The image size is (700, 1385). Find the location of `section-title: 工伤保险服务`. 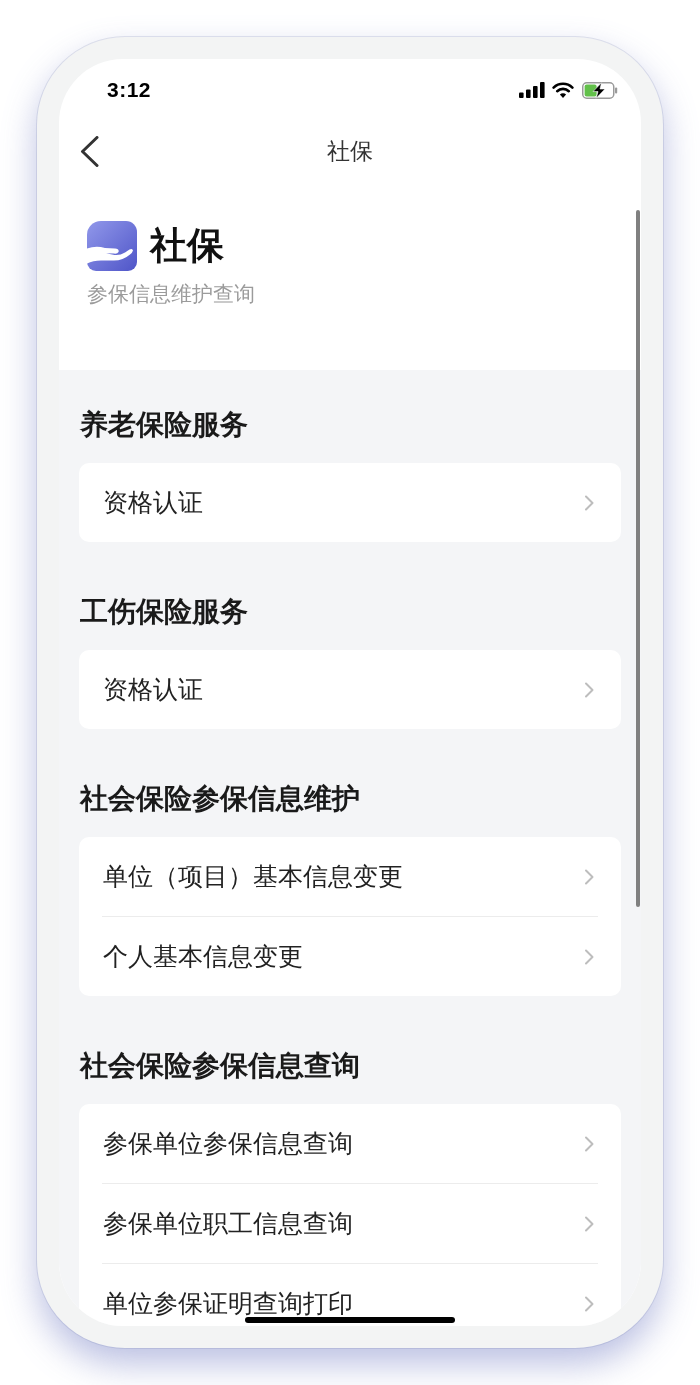

section-title: 工伤保险服务 is located at coordinates (164, 612).